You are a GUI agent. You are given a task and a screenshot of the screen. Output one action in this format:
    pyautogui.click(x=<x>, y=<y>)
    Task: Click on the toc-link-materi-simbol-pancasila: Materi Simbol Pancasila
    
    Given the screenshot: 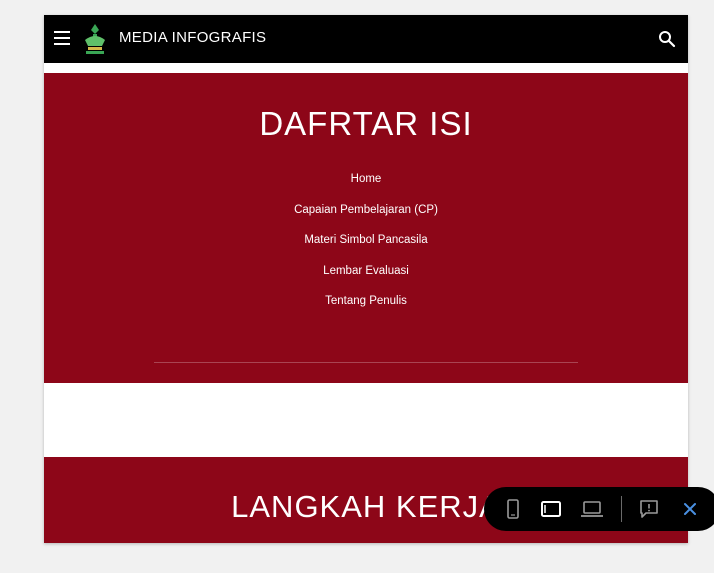 What is the action you would take?
    pyautogui.click(x=366, y=245)
    